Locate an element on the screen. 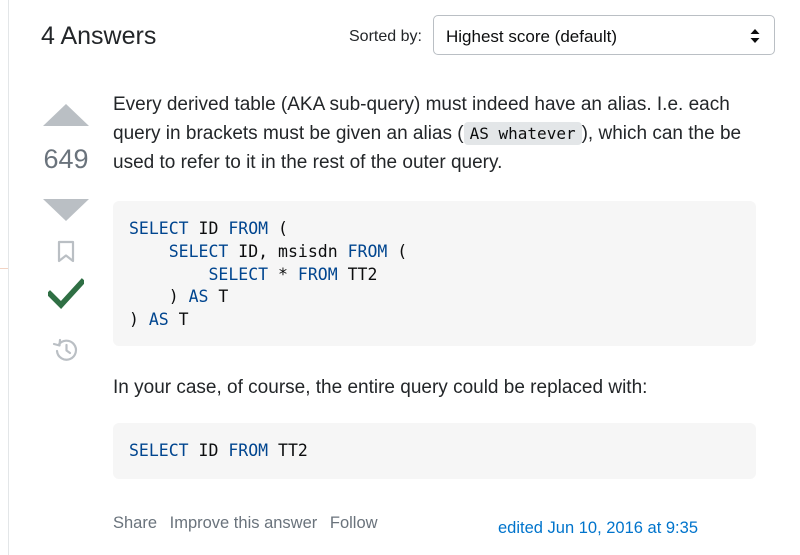  left-border is located at coordinates (8, 277).